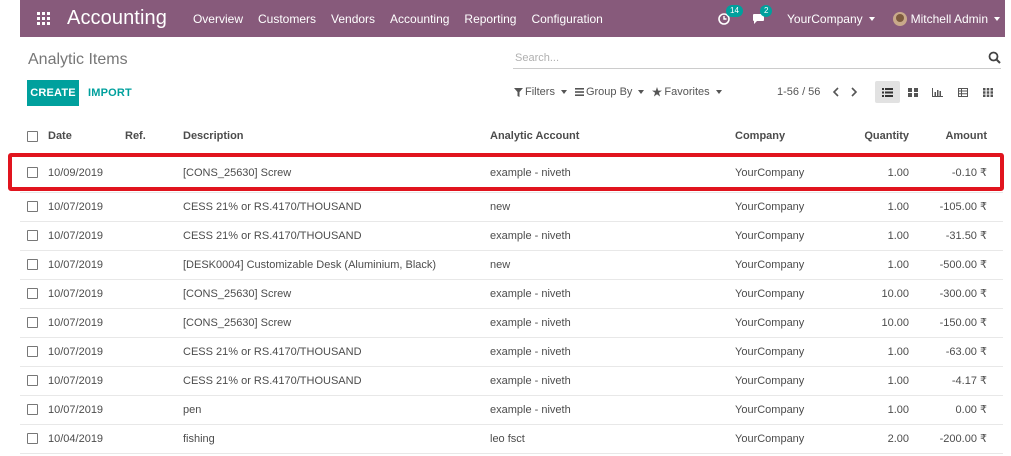 The image size is (1011, 456). What do you see at coordinates (872, 137) in the screenshot?
I see `column-header-quantity: Quantity` at bounding box center [872, 137].